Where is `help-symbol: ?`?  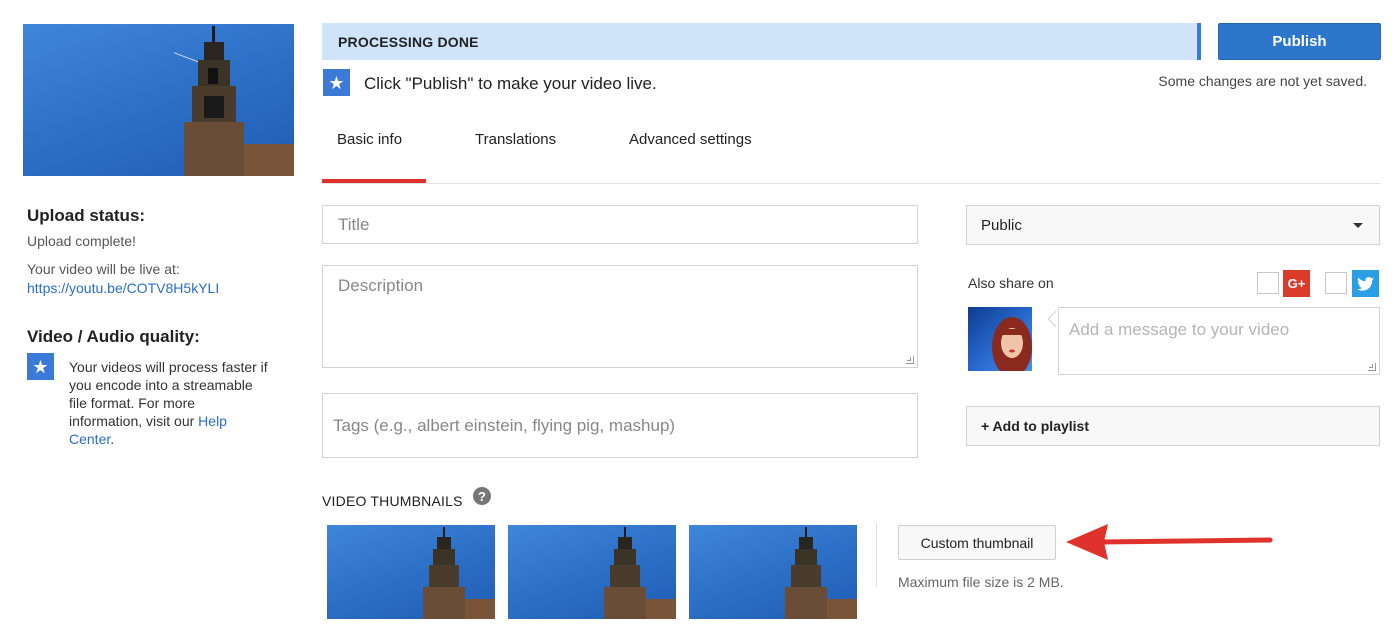
help-symbol: ? is located at coordinates (482, 496).